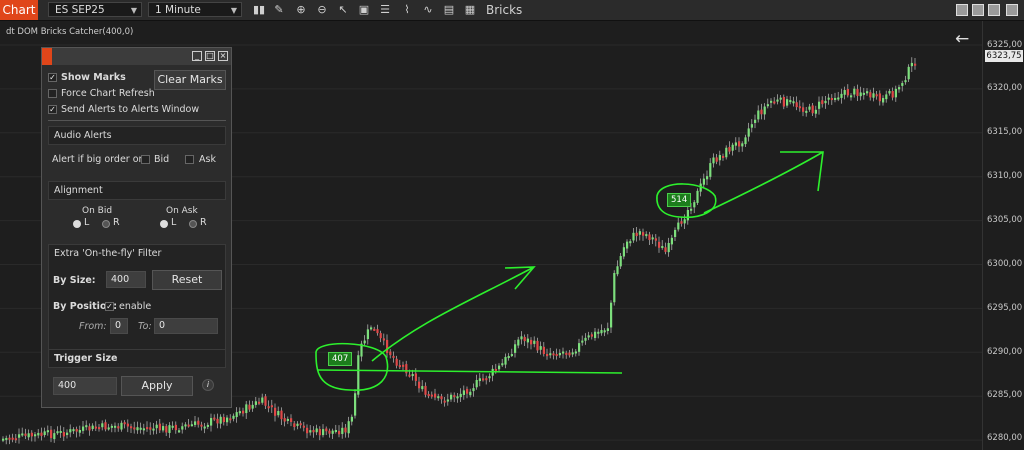 This screenshot has width=1024, height=450. Describe the element at coordinates (208, 385) in the screenshot. I see `info-icon: i` at that location.